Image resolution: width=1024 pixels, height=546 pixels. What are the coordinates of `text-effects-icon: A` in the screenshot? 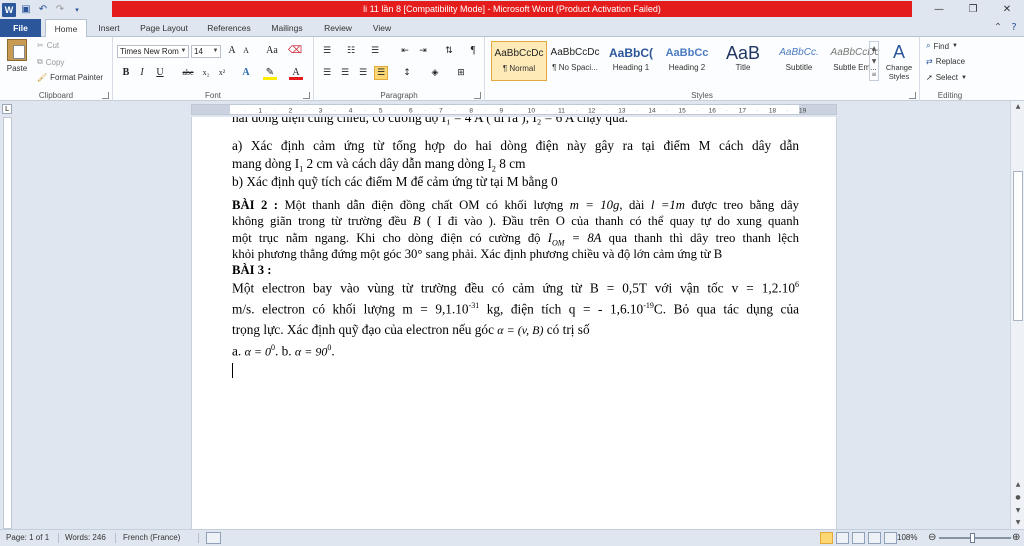 It's located at (246, 73).